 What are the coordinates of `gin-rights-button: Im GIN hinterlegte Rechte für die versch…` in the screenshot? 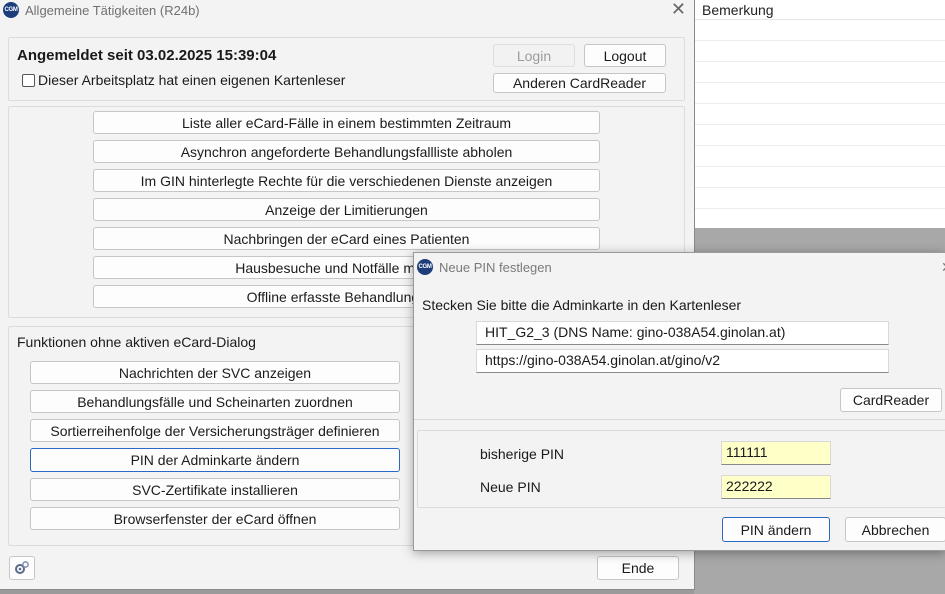 It's located at (346, 180).